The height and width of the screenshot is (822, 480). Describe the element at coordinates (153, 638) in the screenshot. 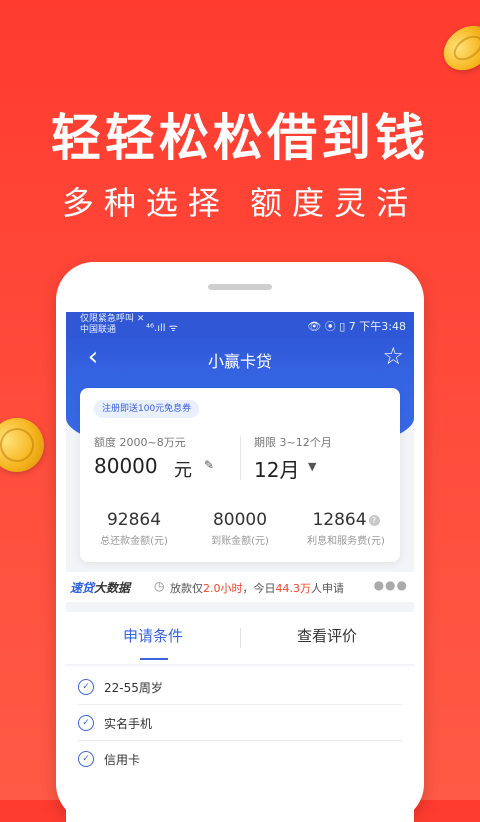

I see `tab-conditions: 申请条件` at that location.